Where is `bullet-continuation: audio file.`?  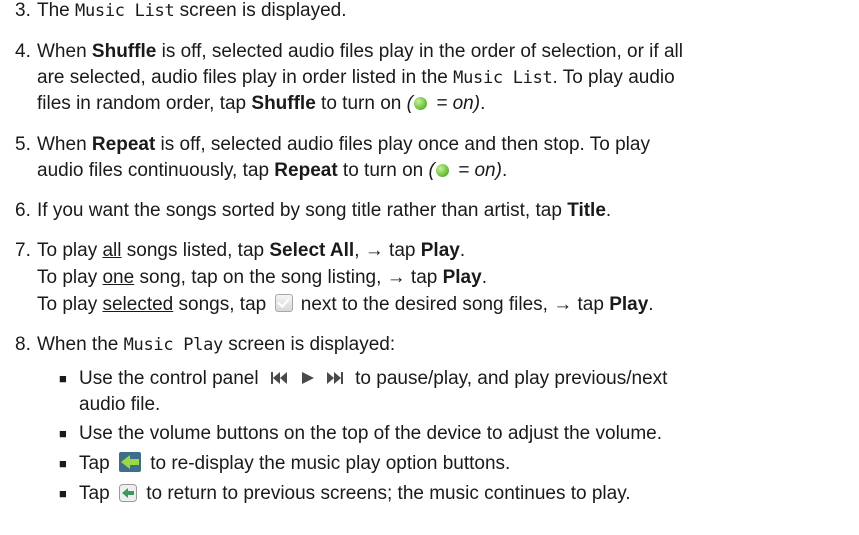 bullet-continuation: audio file. is located at coordinates (120, 404).